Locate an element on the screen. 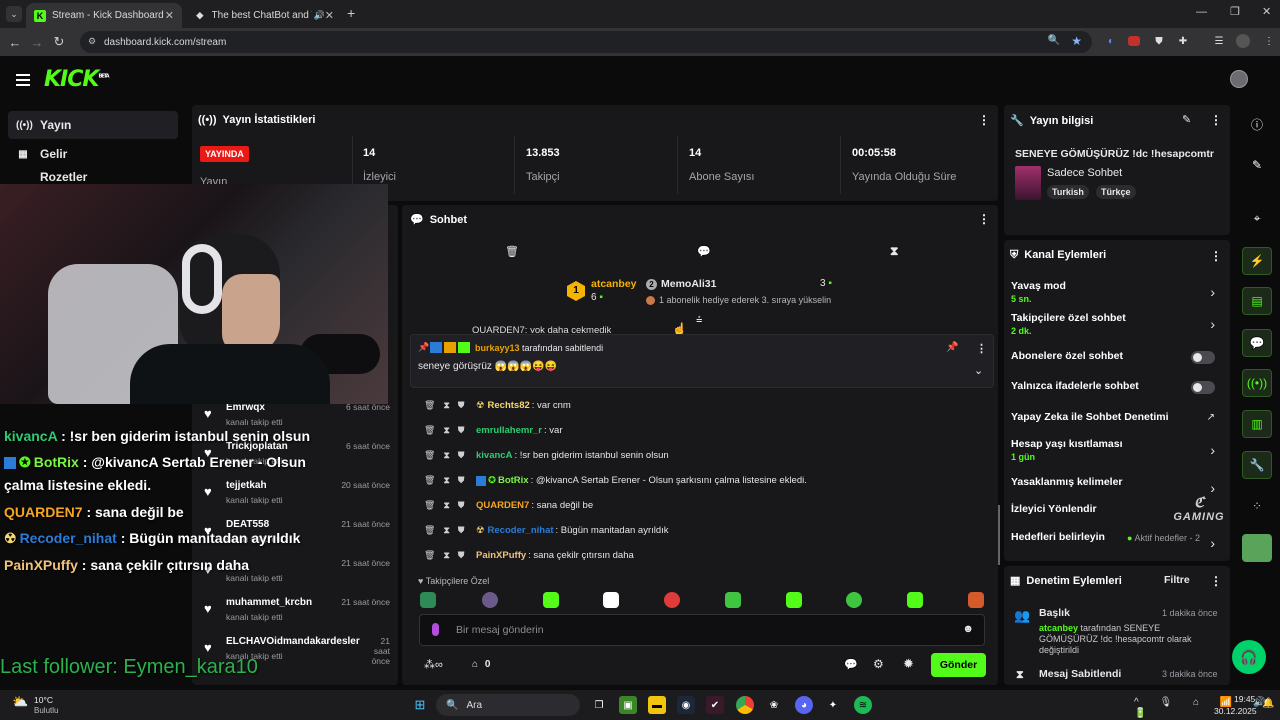 The height and width of the screenshot is (720, 1280). follower-name: DEAT558 is located at coordinates (247, 524).